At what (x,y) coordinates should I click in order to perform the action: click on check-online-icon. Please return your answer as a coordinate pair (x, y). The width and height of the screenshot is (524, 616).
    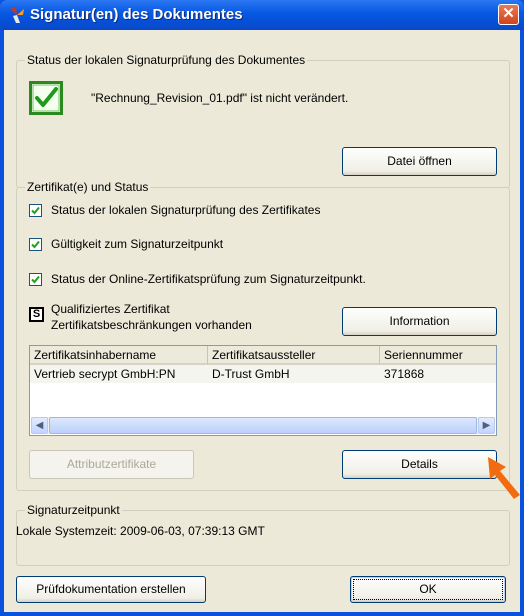
    Looking at the image, I should click on (35, 279).